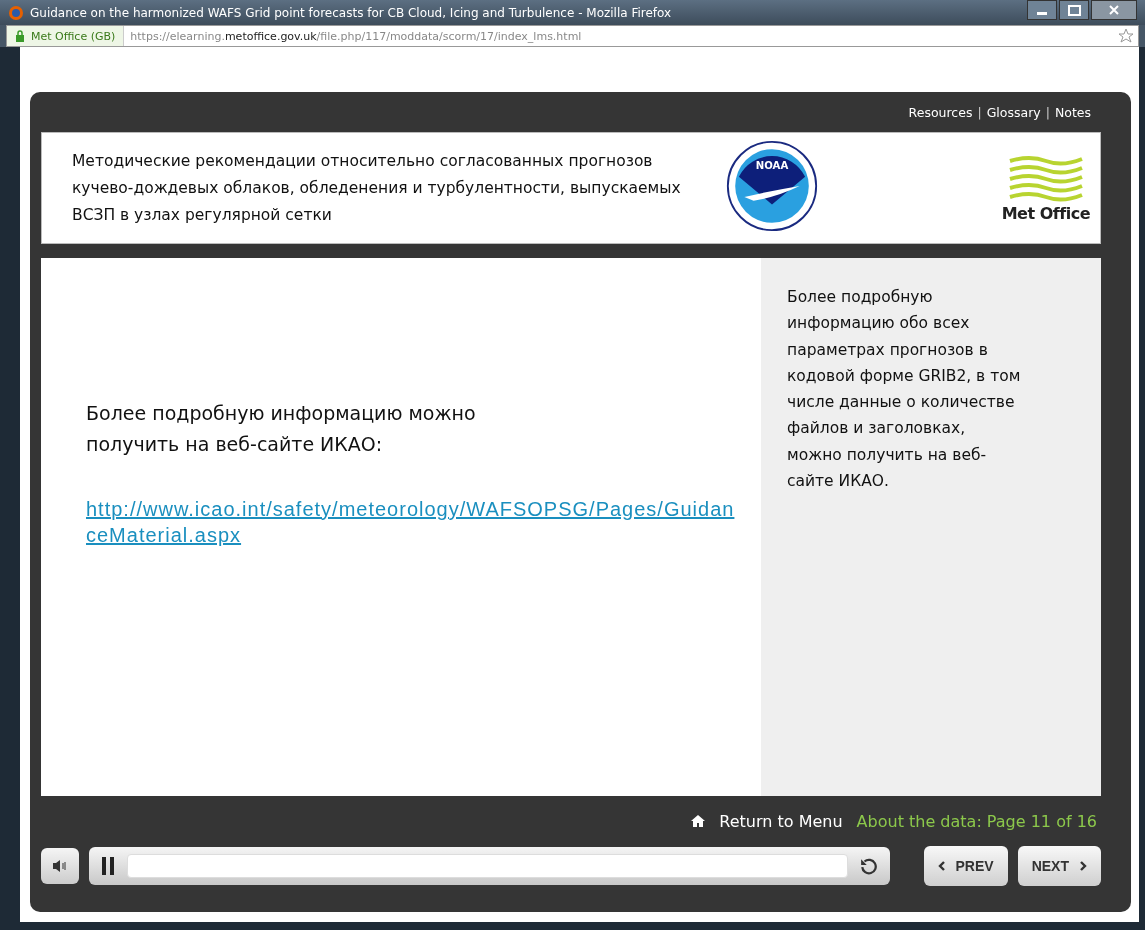 This screenshot has height=930, width=1145. I want to click on top-link: Notes, so click(1072, 112).